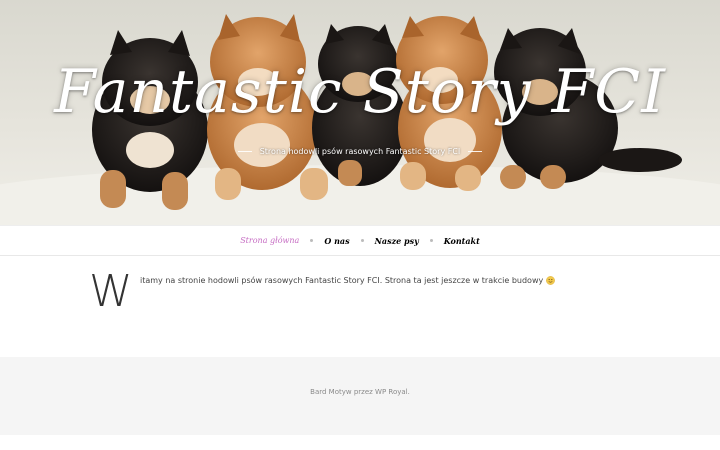  I want to click on nav-item-about: O nas, so click(336, 241).